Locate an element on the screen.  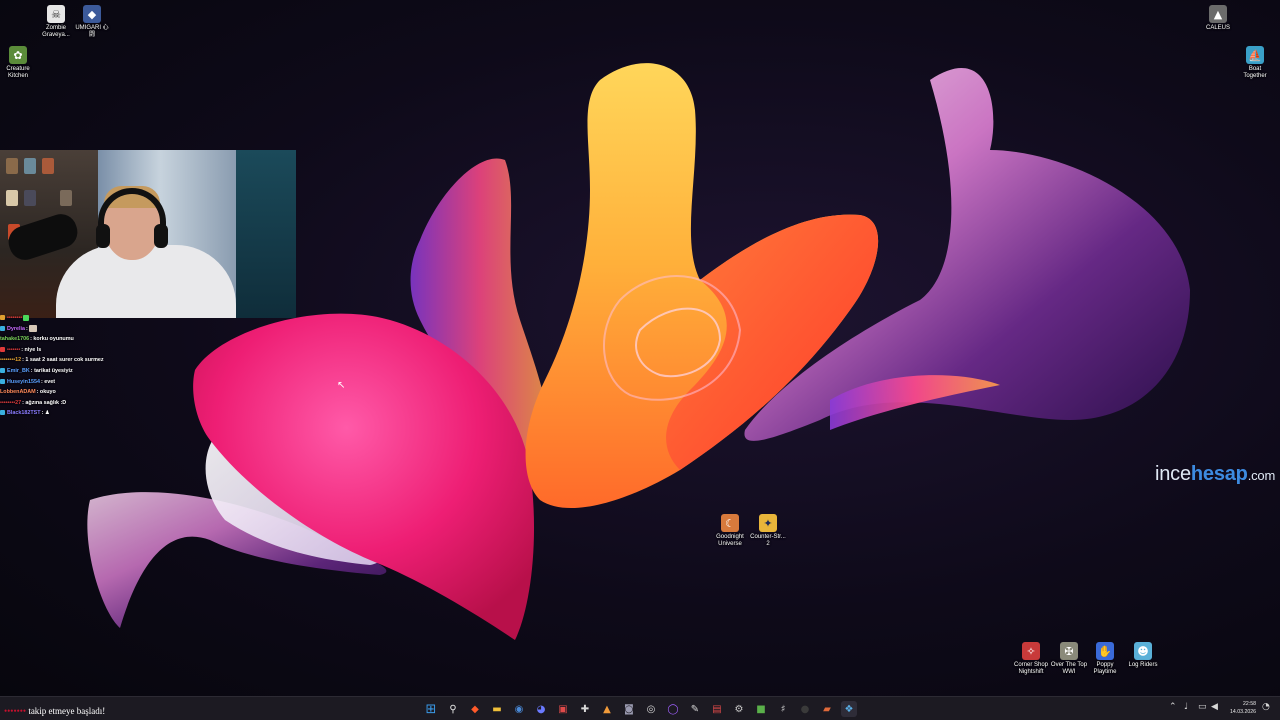
search-icon: ⚲ is located at coordinates (453, 709).